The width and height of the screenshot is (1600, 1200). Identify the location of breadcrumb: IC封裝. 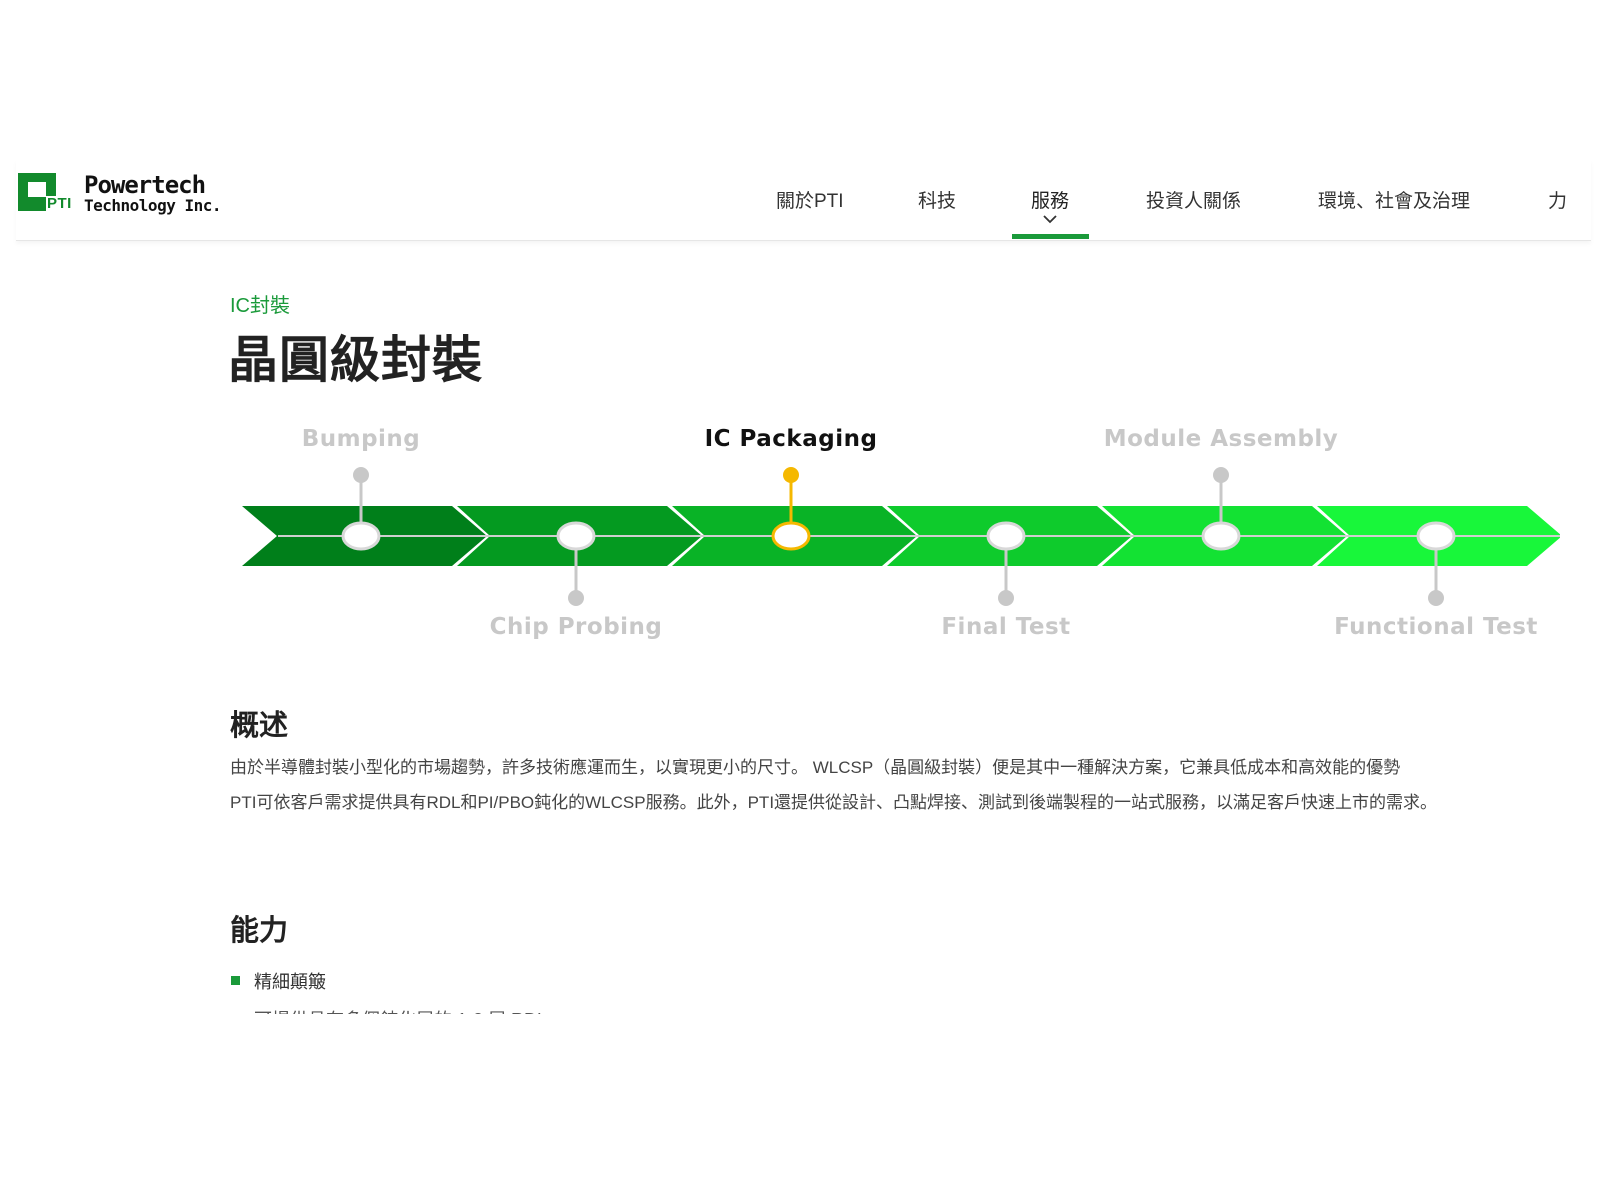
(260, 303).